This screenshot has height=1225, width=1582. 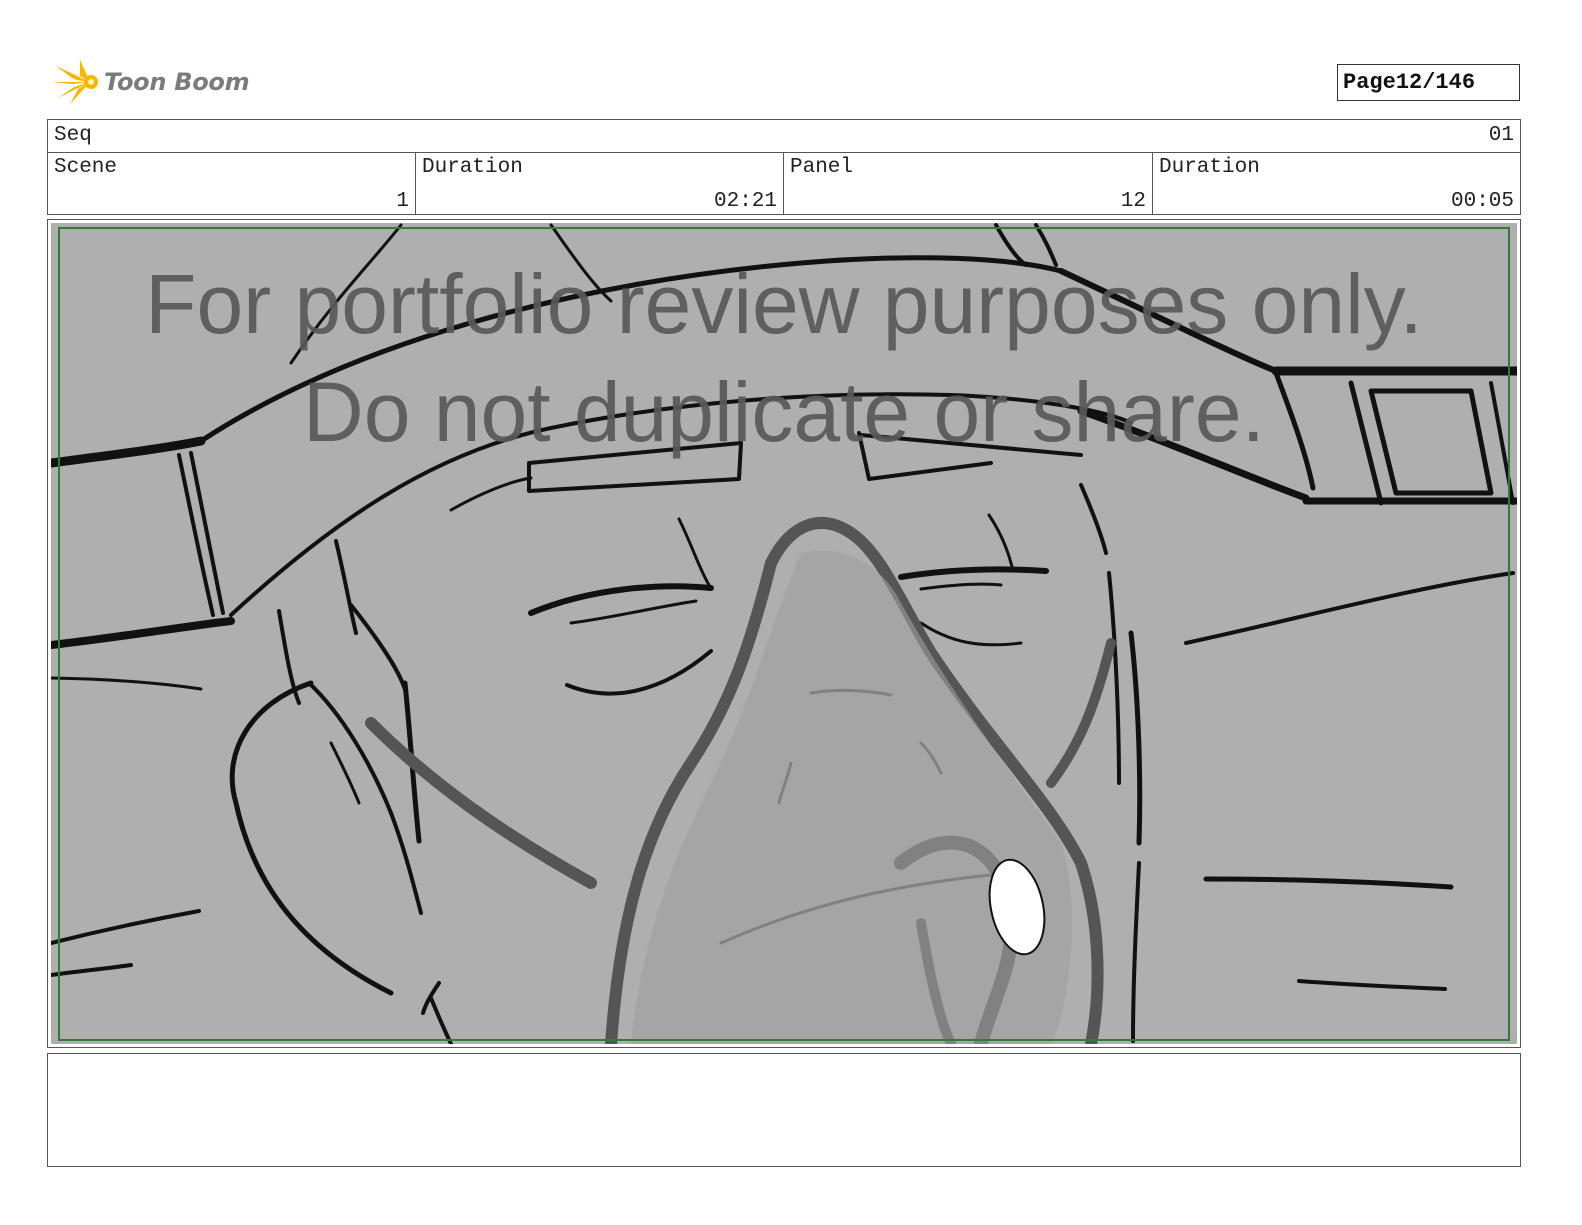 I want to click on panel-value: 12, so click(x=1133, y=201).